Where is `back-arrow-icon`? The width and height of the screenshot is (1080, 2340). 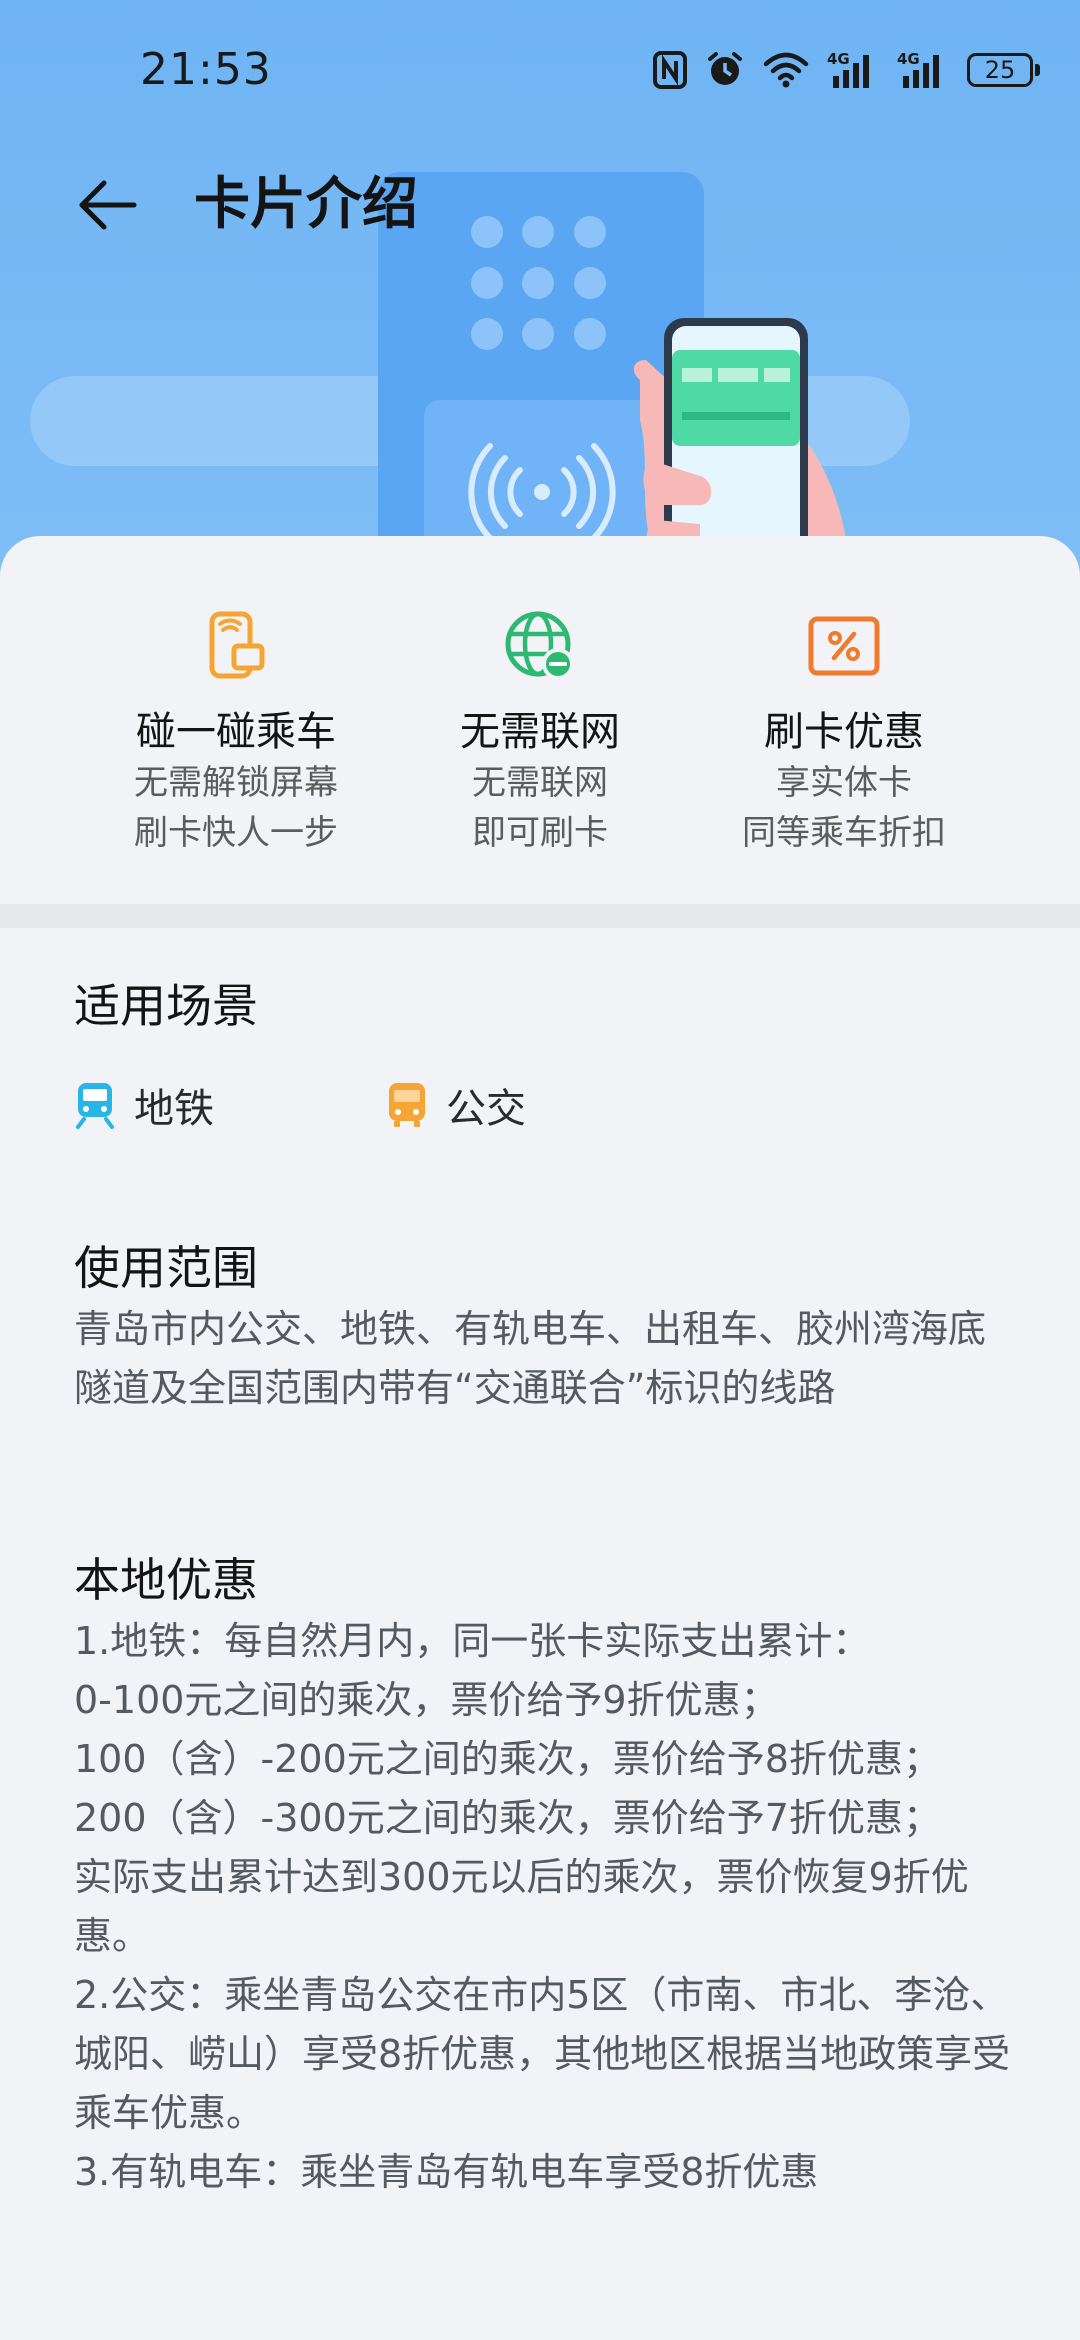
back-arrow-icon is located at coordinates (108, 205).